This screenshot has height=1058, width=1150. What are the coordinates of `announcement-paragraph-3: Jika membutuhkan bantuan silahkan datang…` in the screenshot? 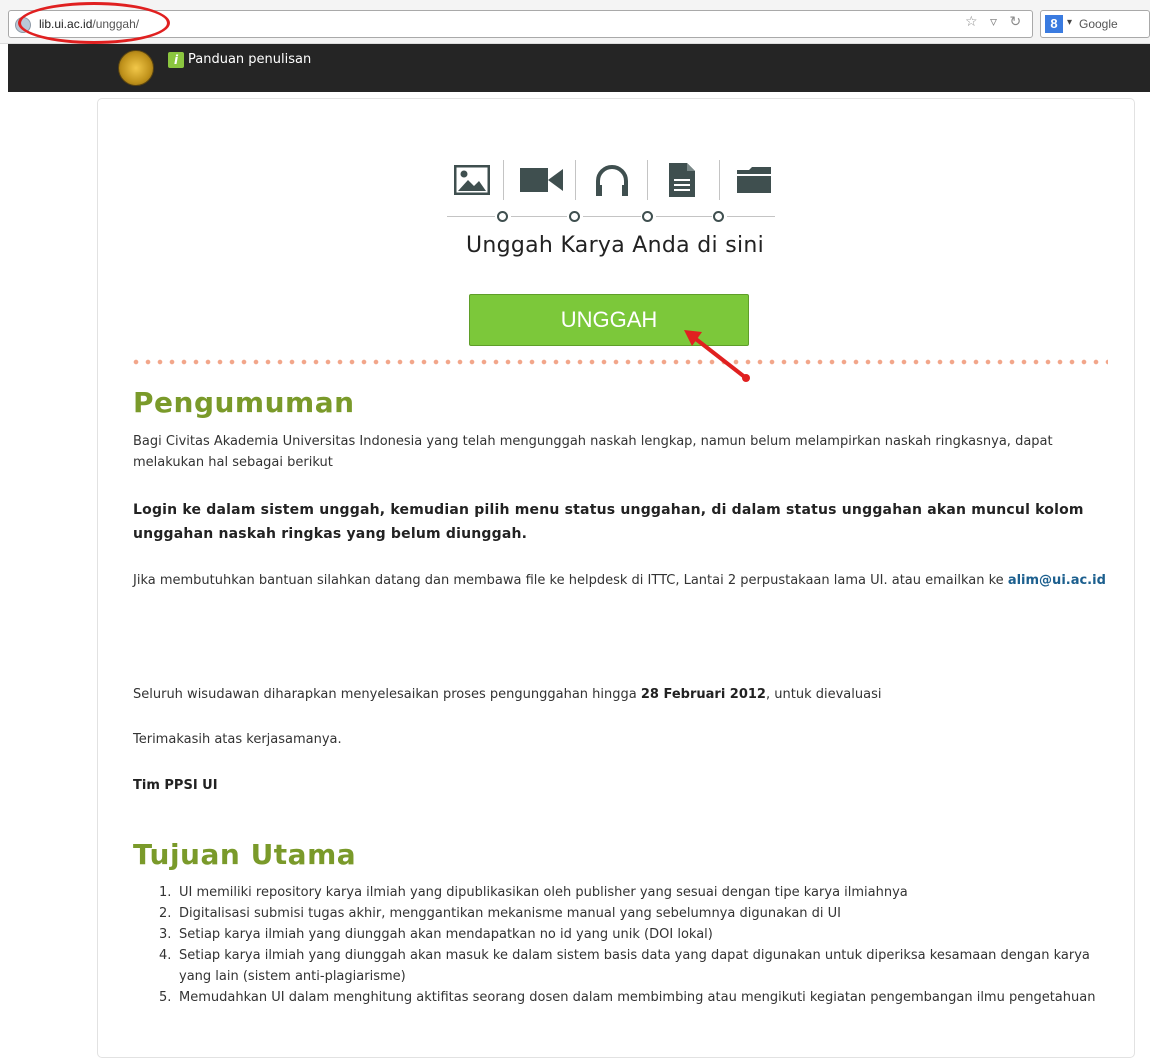 It's located at (623, 580).